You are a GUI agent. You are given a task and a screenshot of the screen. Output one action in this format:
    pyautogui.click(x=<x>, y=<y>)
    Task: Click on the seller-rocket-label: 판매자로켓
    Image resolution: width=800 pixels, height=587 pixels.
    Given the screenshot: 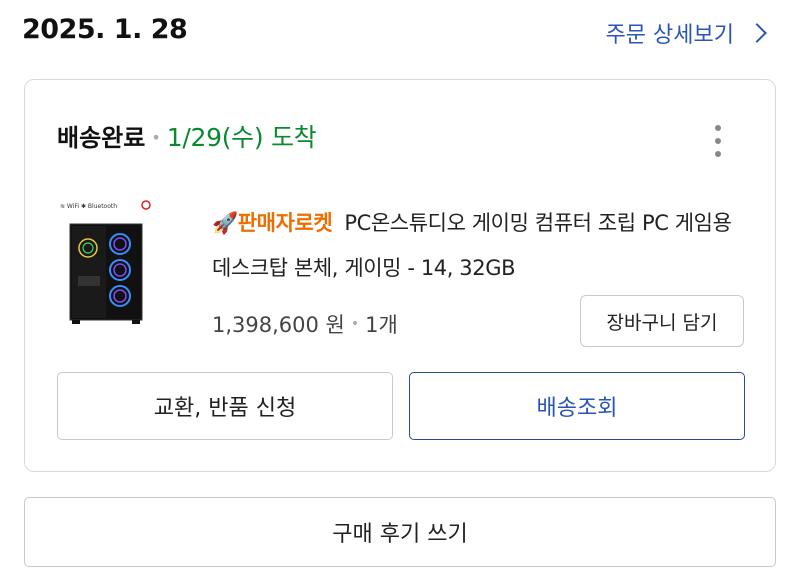 What is the action you would take?
    pyautogui.click(x=285, y=223)
    